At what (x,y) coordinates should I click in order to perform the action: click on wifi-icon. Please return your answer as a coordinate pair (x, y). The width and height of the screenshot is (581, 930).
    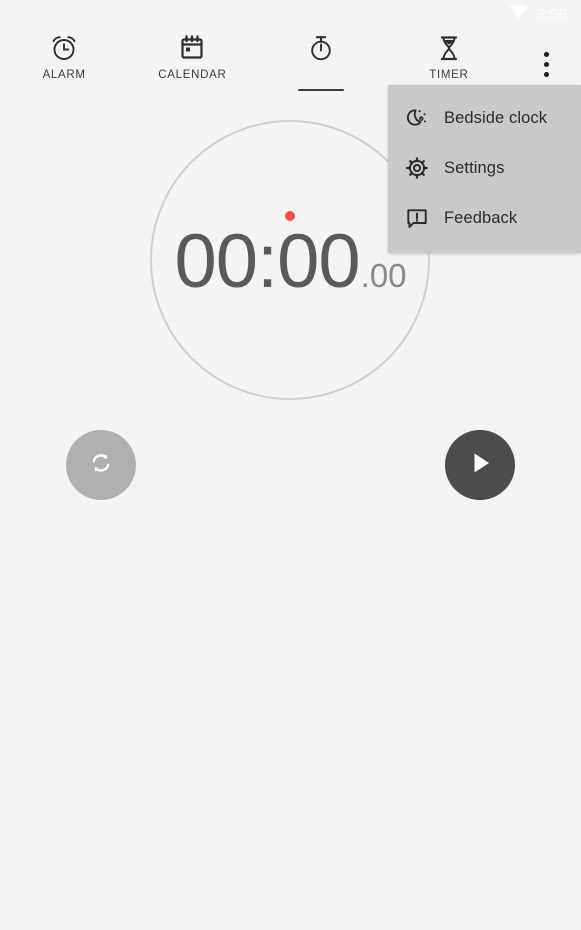
    Looking at the image, I should click on (519, 14).